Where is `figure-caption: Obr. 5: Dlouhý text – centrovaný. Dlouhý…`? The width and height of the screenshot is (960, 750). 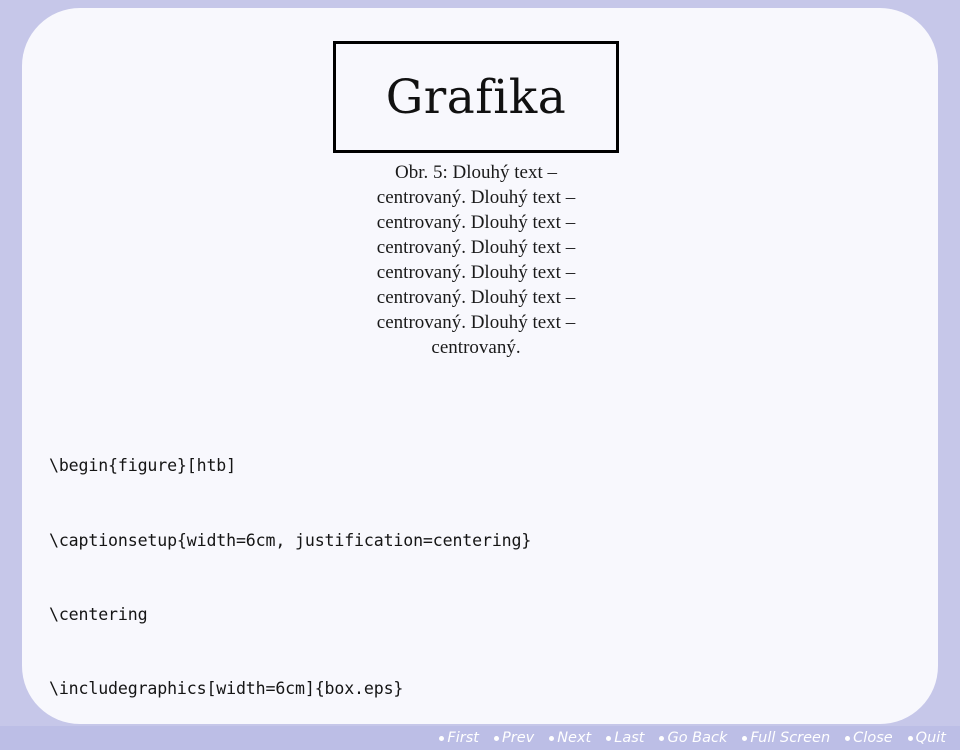 figure-caption: Obr. 5: Dlouhý text – centrovaný. Dlouhý… is located at coordinates (476, 260).